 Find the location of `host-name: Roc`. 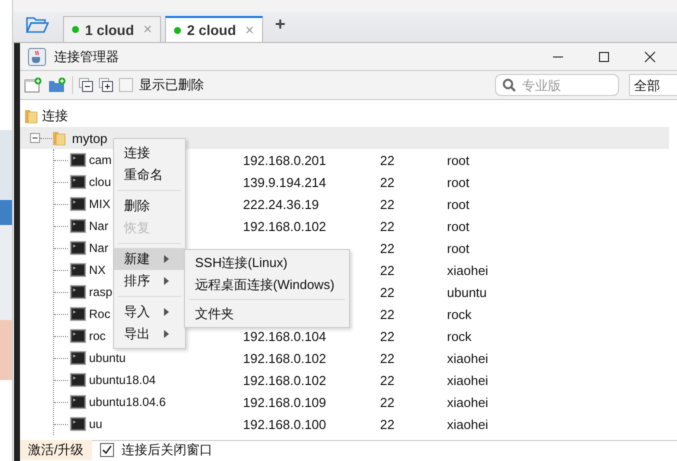

host-name: Roc is located at coordinates (99, 314).